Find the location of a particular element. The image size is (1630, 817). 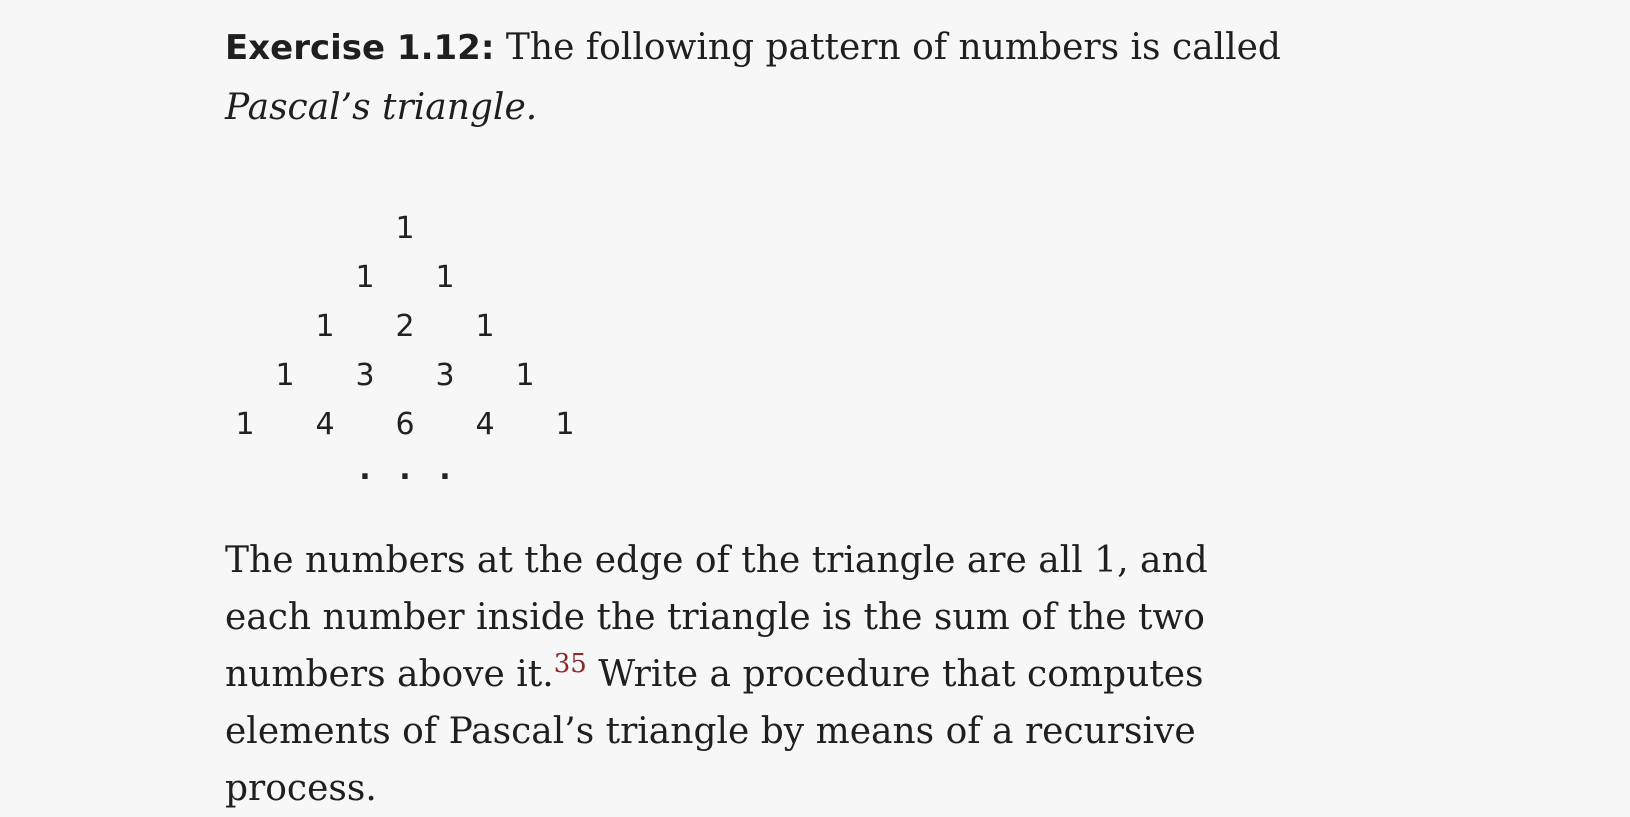

exercise-term: Pascal’s triangle. is located at coordinates (381, 107).